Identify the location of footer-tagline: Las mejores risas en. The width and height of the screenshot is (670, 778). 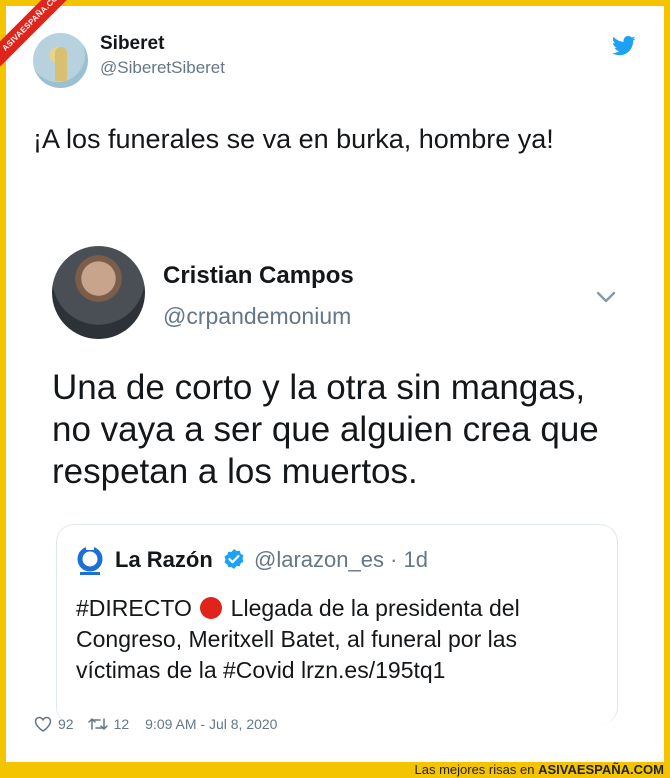
(474, 769).